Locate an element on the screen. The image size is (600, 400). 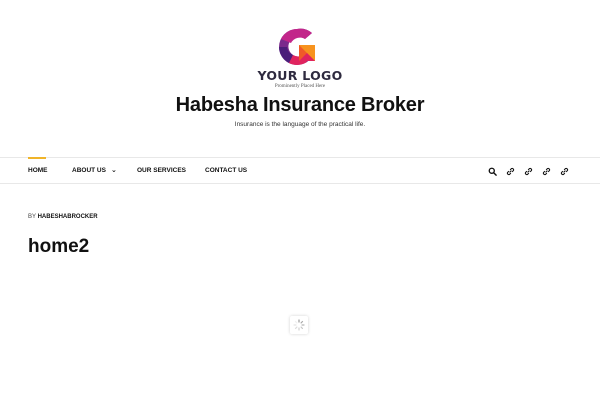
nav-item-contact-us: CONTACT US is located at coordinates (226, 171).